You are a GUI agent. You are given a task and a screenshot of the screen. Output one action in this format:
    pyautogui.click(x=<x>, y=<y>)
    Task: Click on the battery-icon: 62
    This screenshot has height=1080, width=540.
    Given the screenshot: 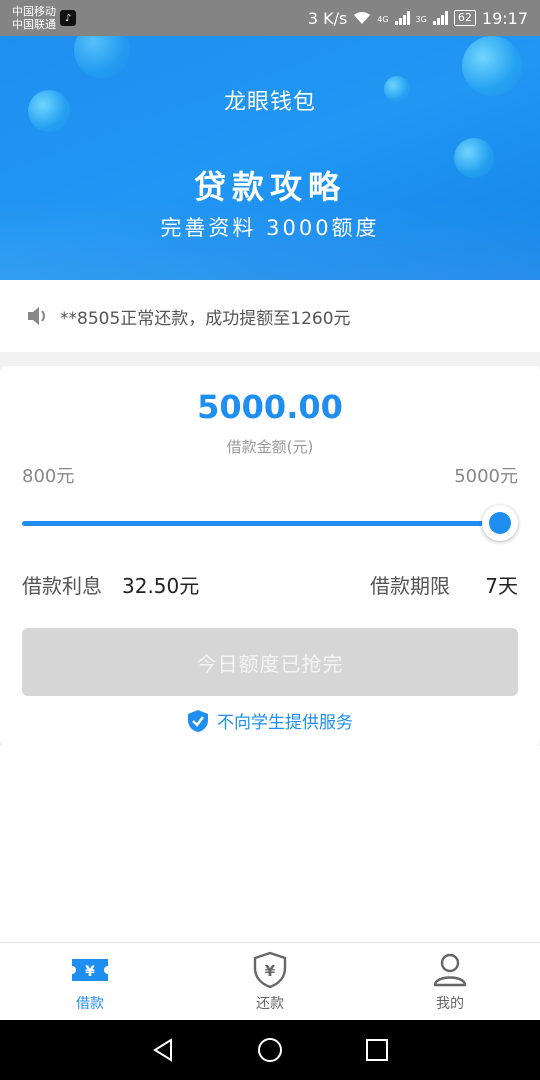 What is the action you would take?
    pyautogui.click(x=464, y=18)
    